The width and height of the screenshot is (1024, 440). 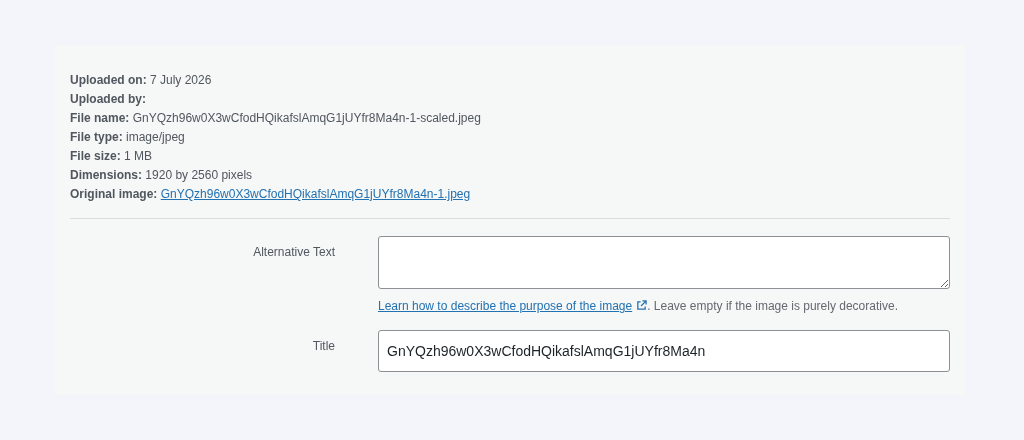 I want to click on detail-value: image/jpeg, so click(x=155, y=137).